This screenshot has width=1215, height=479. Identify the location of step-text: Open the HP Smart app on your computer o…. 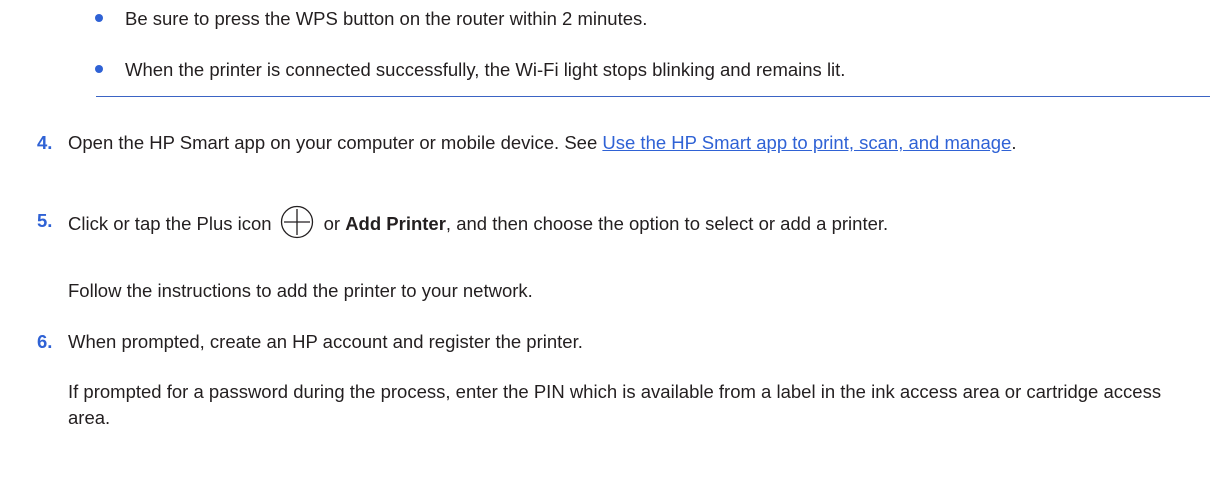
(637, 143).